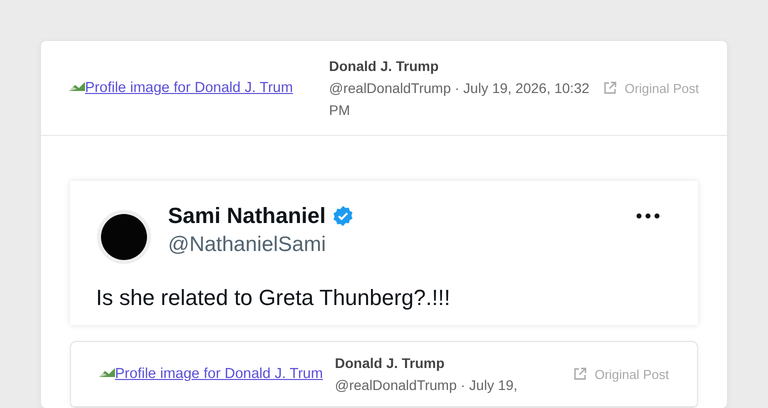 The height and width of the screenshot is (408, 768). Describe the element at coordinates (247, 245) in the screenshot. I see `tweet-handle: @NathanielSami` at that location.